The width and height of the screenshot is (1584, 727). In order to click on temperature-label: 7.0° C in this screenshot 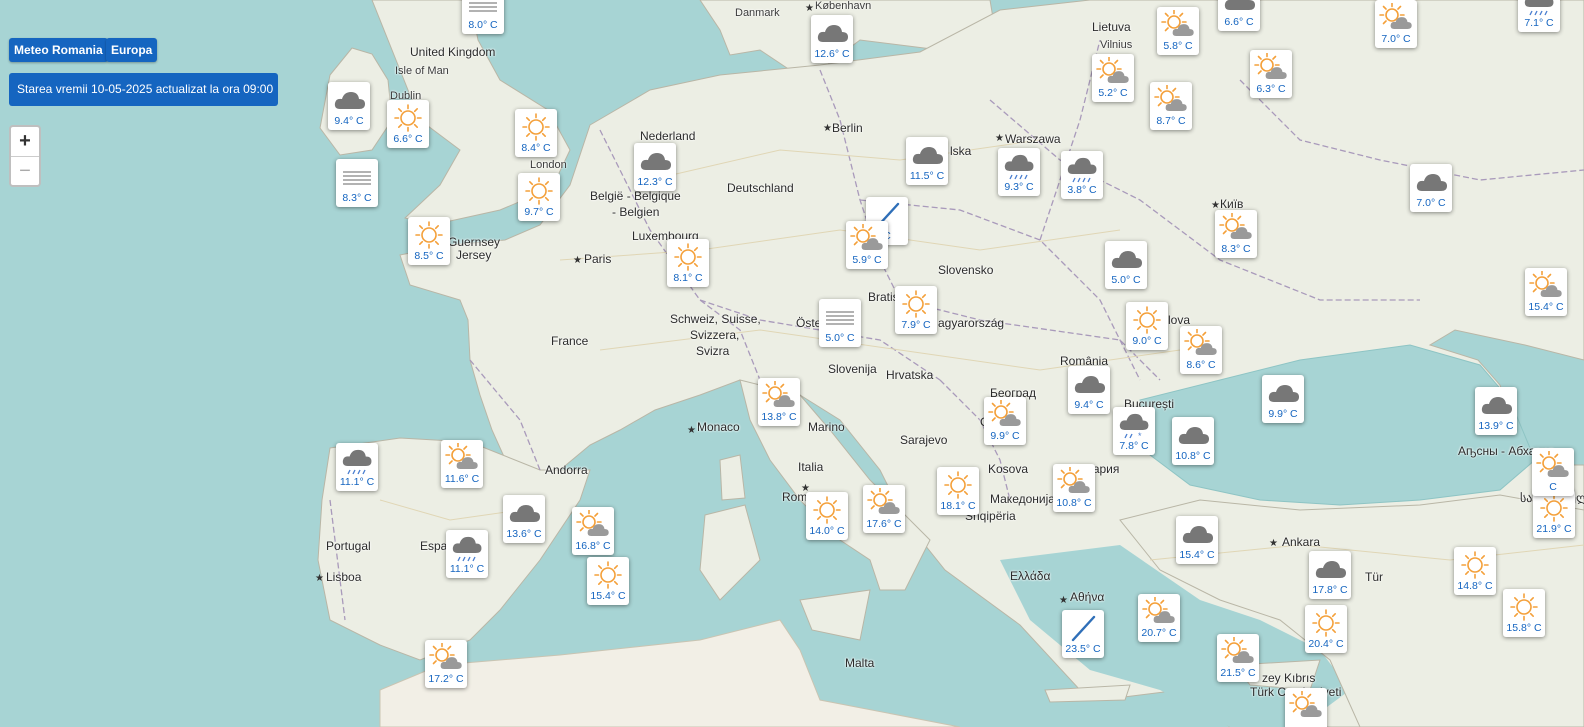, I will do `click(1396, 39)`.